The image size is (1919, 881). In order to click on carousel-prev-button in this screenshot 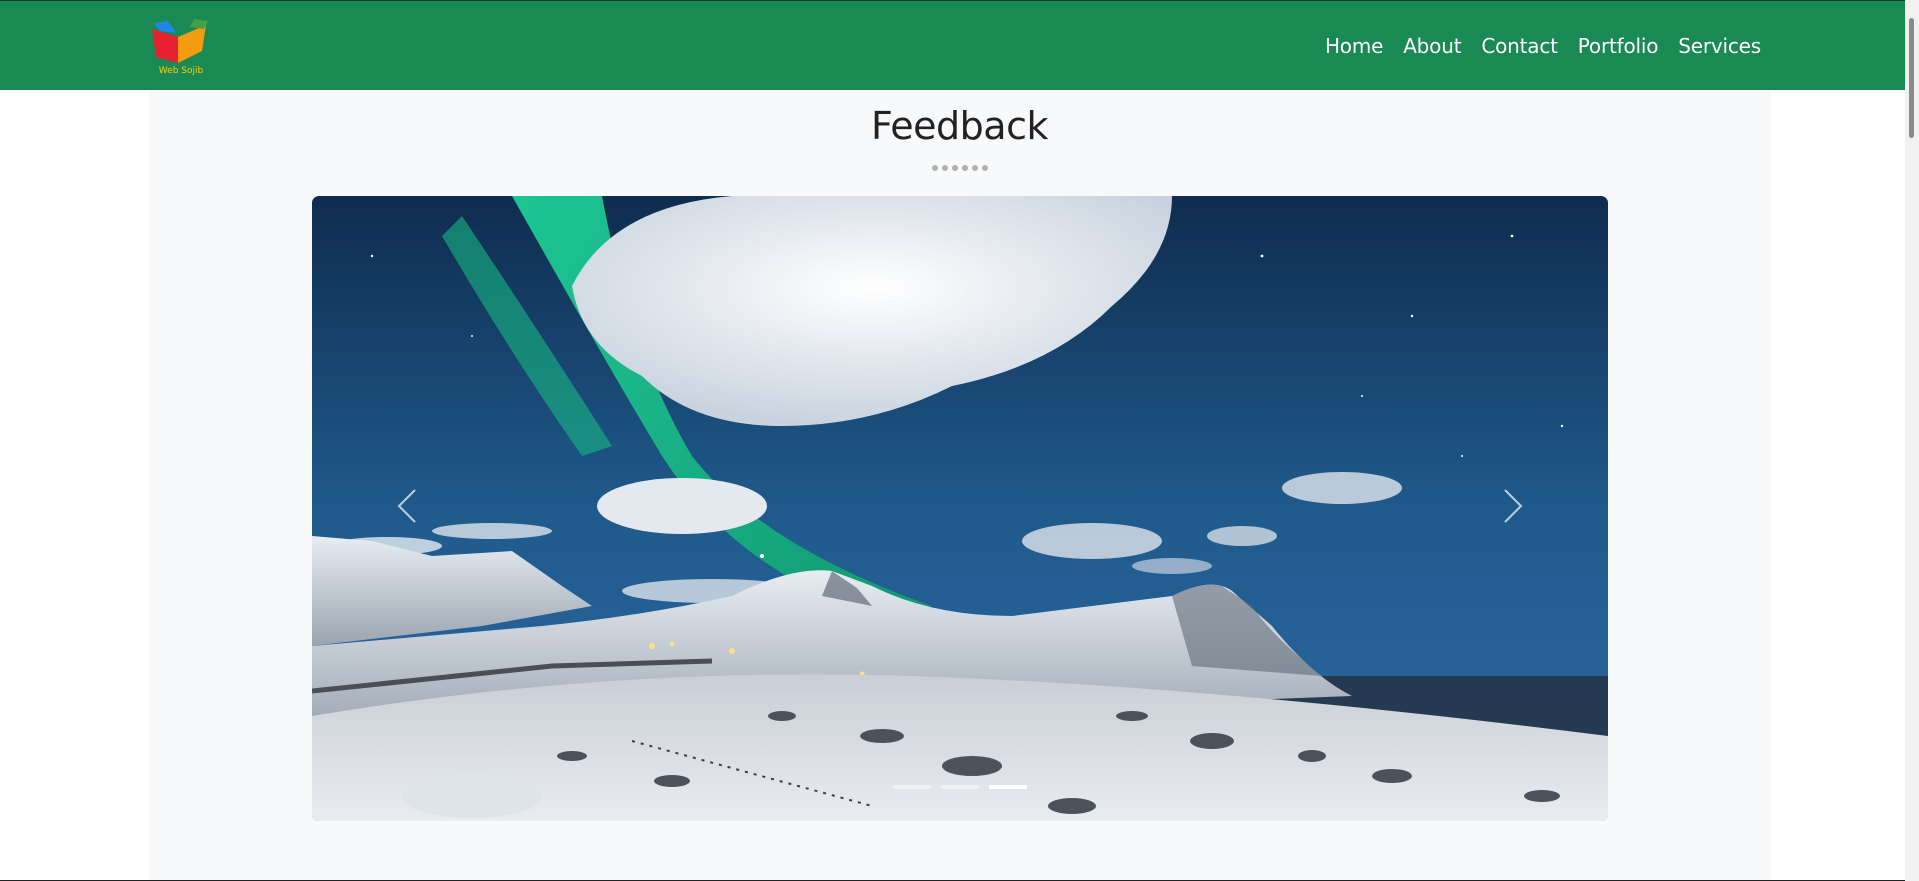, I will do `click(407, 506)`.